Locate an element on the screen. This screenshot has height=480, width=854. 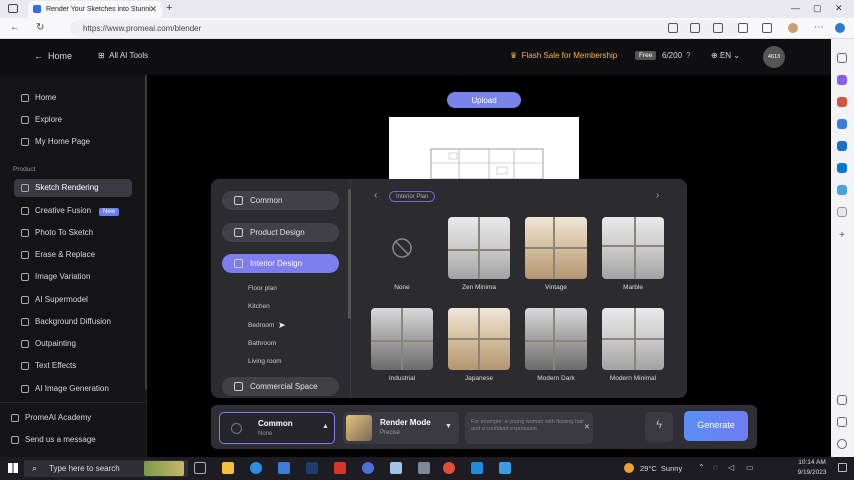
style-option-zen-minima is located at coordinates (479, 248).